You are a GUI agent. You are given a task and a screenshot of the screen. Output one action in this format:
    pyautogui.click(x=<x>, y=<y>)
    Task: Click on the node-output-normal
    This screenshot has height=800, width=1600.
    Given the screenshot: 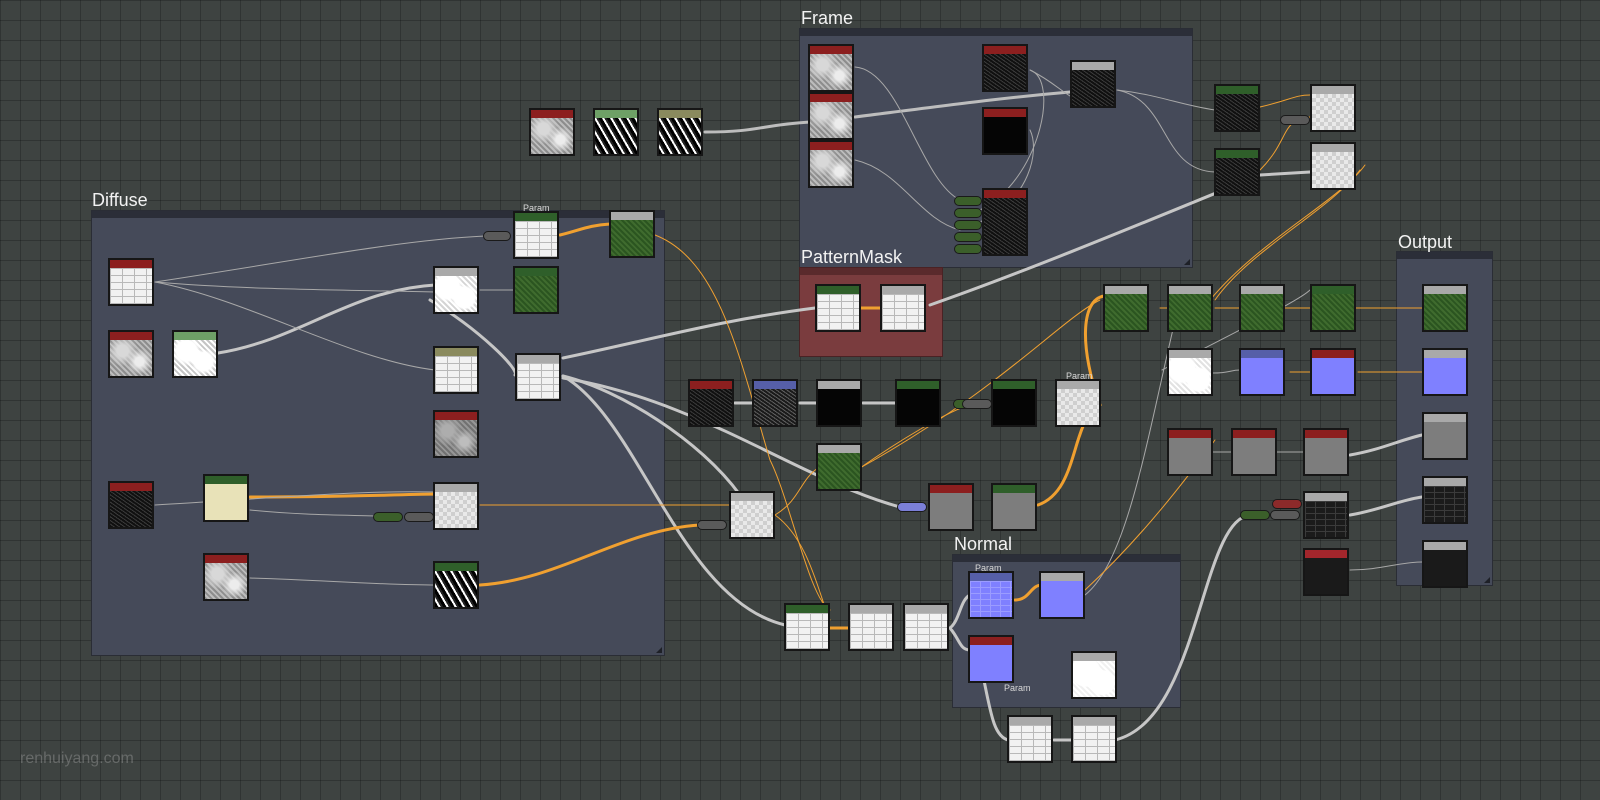 What is the action you would take?
    pyautogui.click(x=1445, y=372)
    